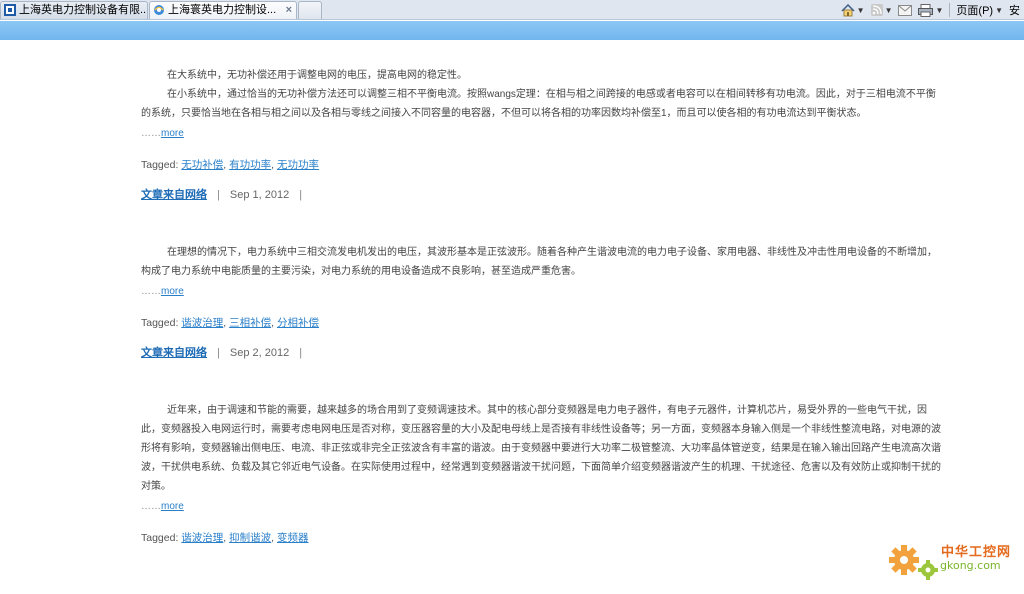 The height and width of the screenshot is (594, 1024). I want to click on tag-list: Tagged: 谐波治理, 三相补偿, 分相补偿, so click(230, 323).